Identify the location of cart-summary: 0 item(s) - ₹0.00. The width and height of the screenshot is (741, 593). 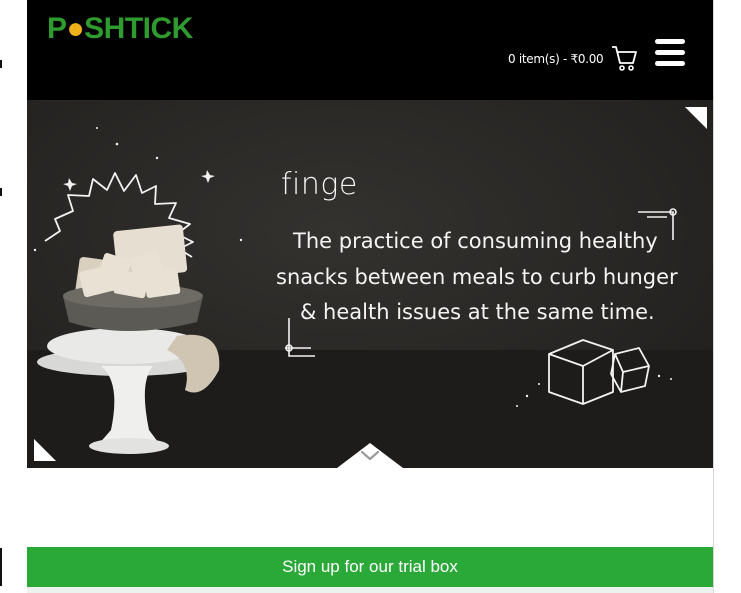
(556, 59).